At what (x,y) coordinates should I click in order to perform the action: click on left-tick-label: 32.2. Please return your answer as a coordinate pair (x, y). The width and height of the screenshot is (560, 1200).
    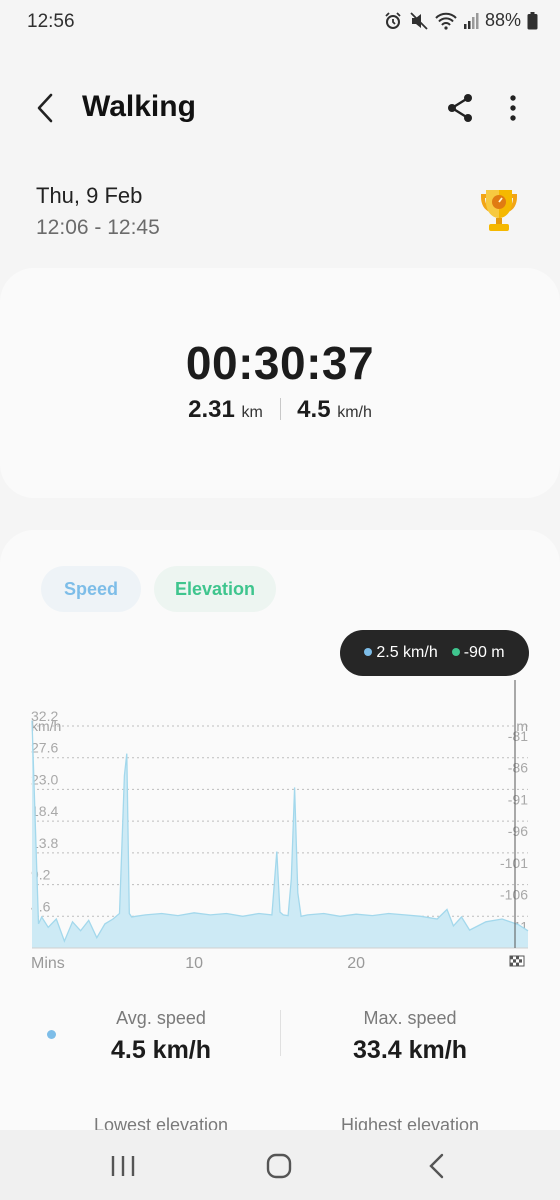
    Looking at the image, I should click on (44, 716).